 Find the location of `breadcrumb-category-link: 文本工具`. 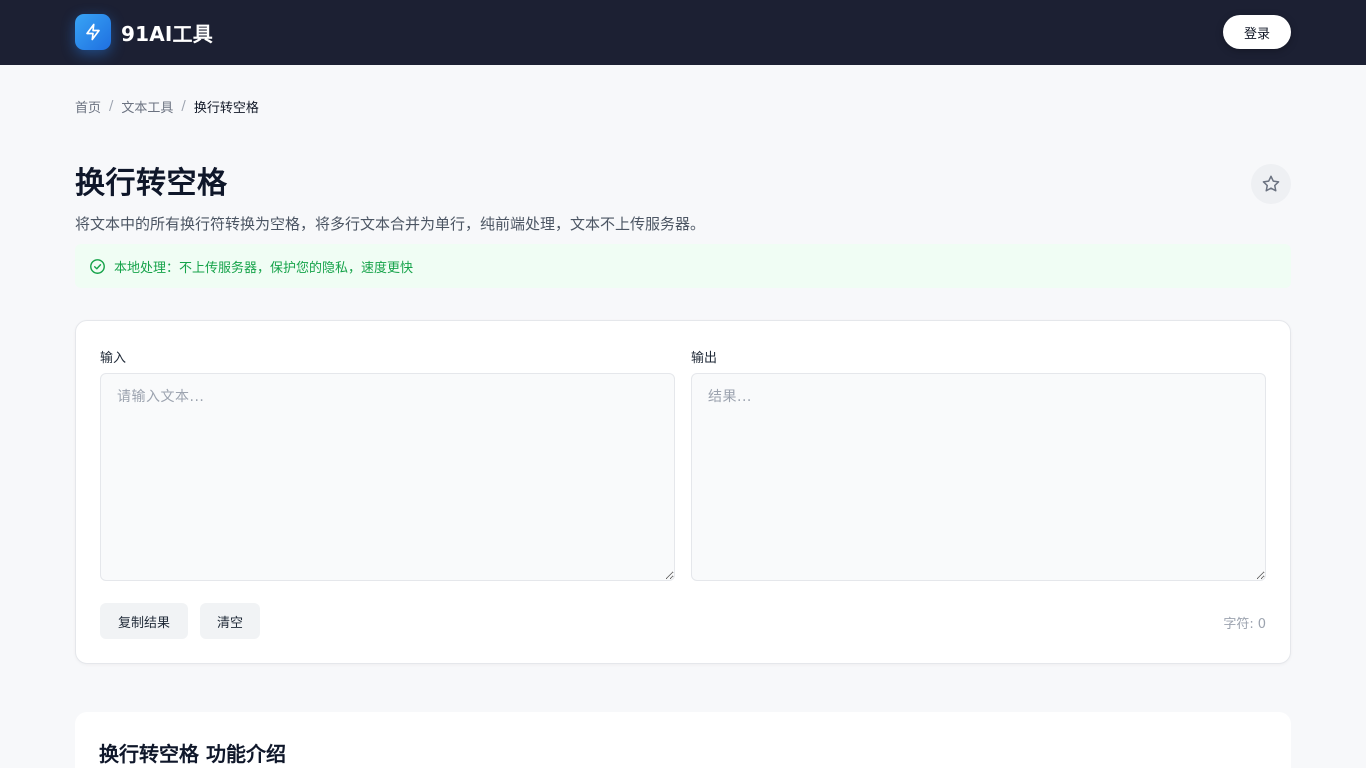

breadcrumb-category-link: 文本工具 is located at coordinates (147, 106).